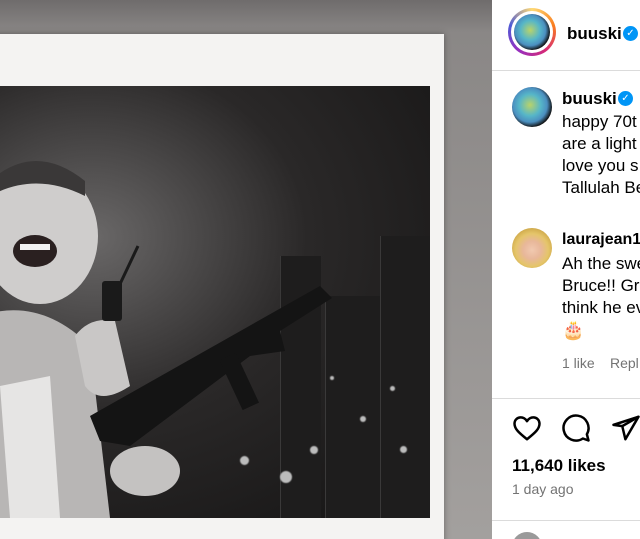 The width and height of the screenshot is (640, 539). I want to click on caption-text: happy 70t, so click(599, 121).